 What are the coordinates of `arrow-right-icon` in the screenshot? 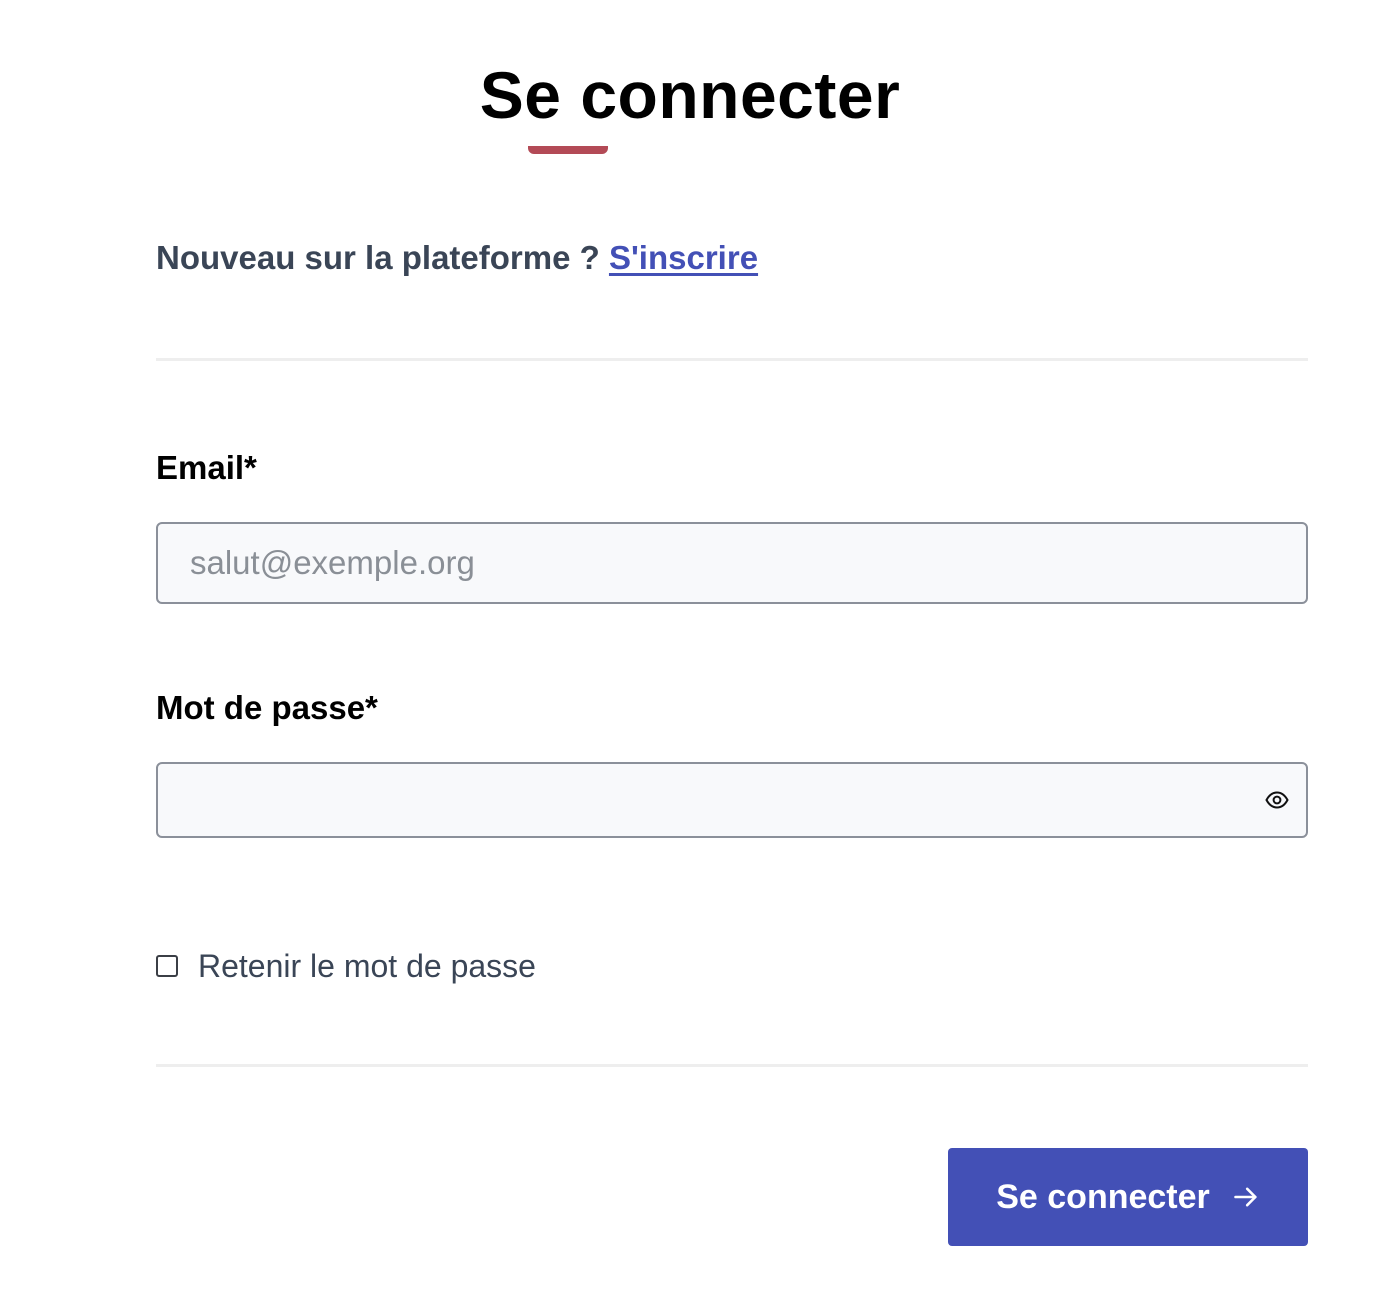 It's located at (1246, 1197).